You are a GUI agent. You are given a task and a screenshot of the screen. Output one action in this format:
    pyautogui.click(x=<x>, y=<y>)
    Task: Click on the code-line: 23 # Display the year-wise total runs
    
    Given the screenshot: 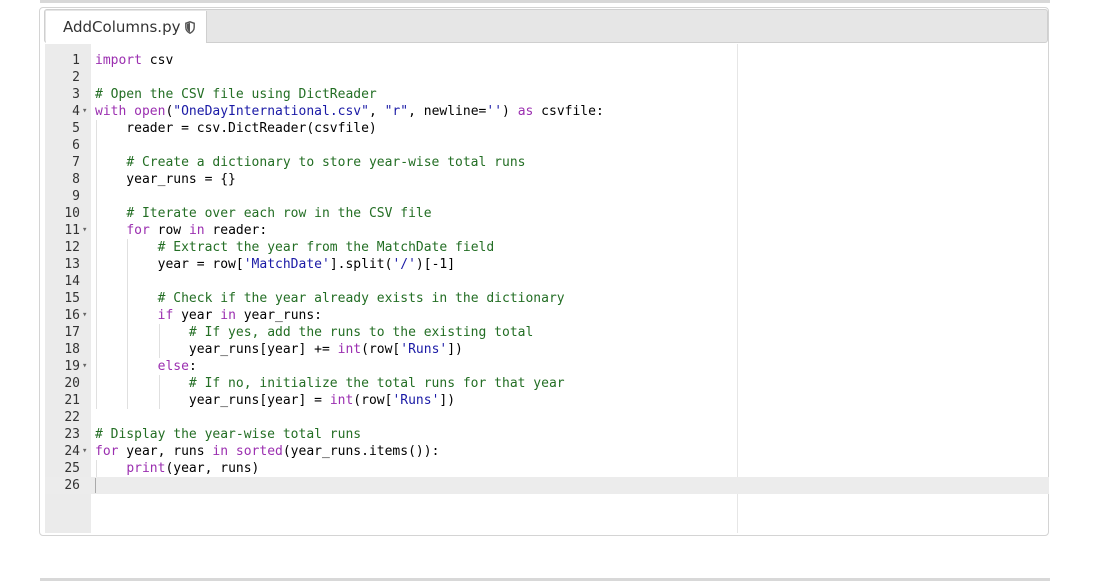 What is the action you would take?
    pyautogui.click(x=547, y=434)
    